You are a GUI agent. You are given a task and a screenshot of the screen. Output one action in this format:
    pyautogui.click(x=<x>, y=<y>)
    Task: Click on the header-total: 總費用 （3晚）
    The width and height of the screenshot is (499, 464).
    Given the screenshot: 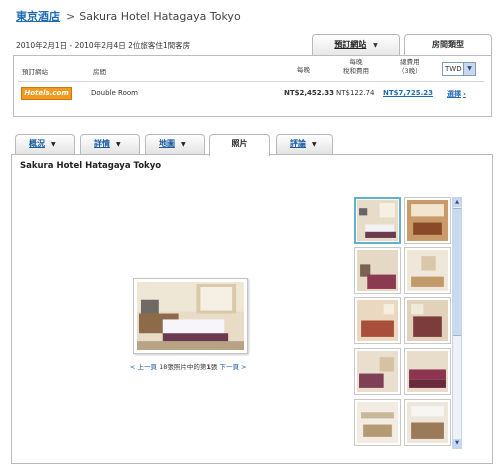 What is the action you would take?
    pyautogui.click(x=410, y=67)
    